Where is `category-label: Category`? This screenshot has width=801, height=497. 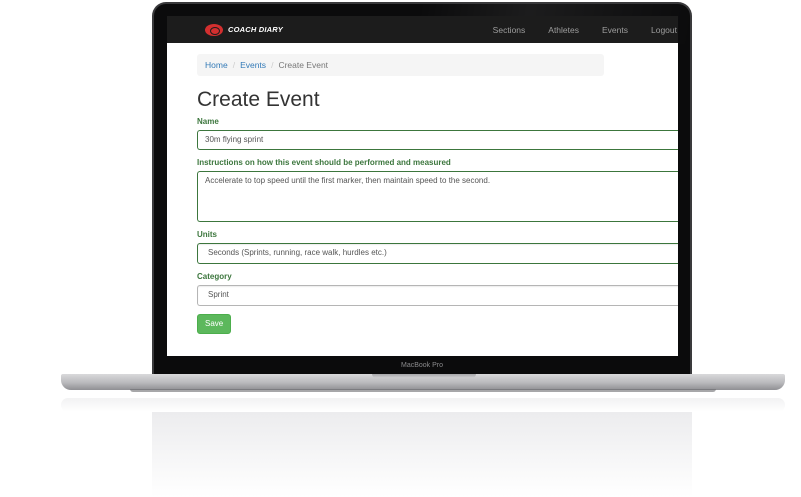 category-label: Category is located at coordinates (214, 276).